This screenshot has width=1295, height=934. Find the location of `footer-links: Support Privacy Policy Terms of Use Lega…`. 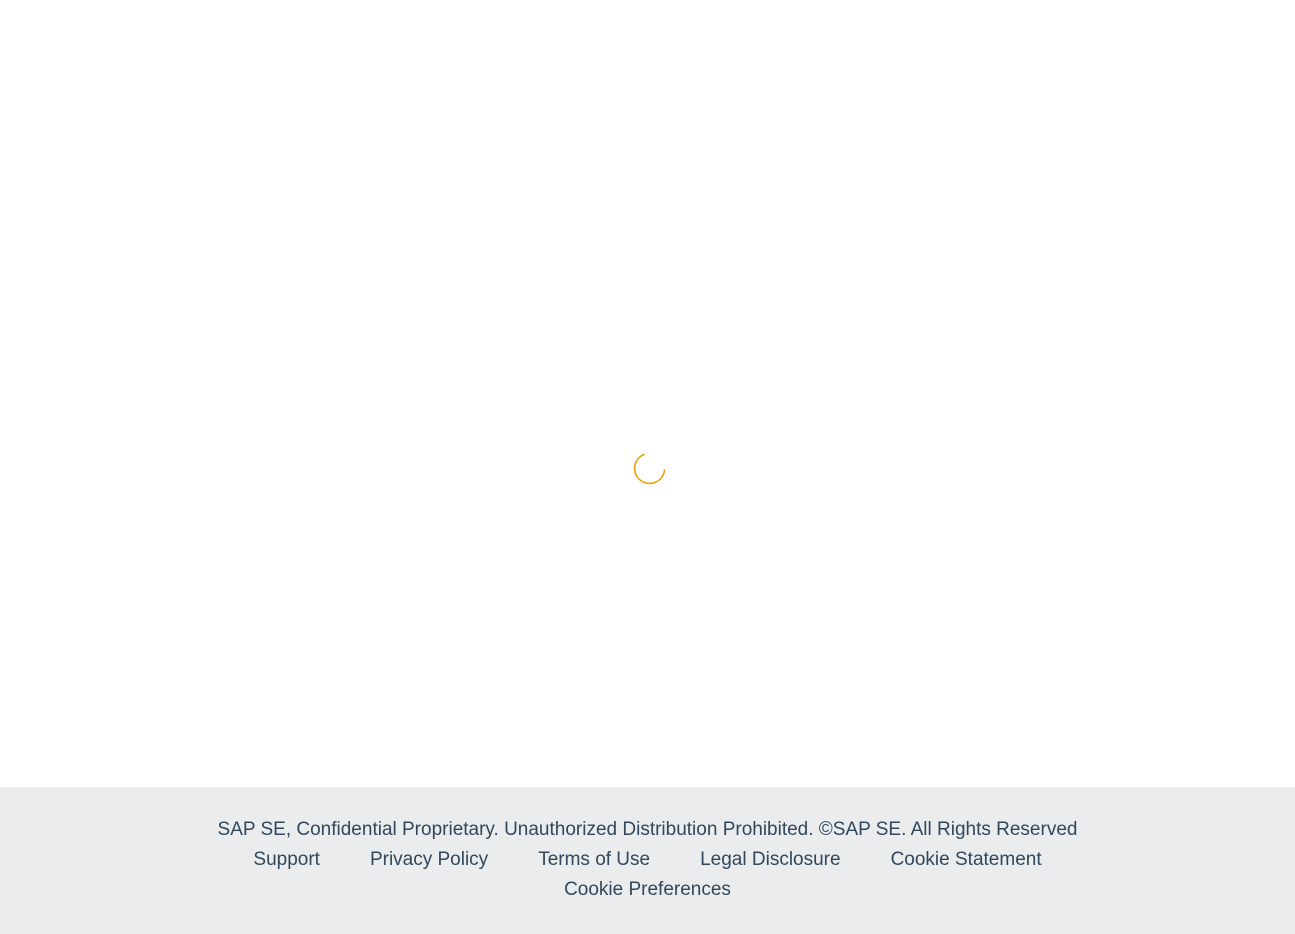

footer-links: Support Privacy Policy Terms of Use Lega… is located at coordinates (647, 860).